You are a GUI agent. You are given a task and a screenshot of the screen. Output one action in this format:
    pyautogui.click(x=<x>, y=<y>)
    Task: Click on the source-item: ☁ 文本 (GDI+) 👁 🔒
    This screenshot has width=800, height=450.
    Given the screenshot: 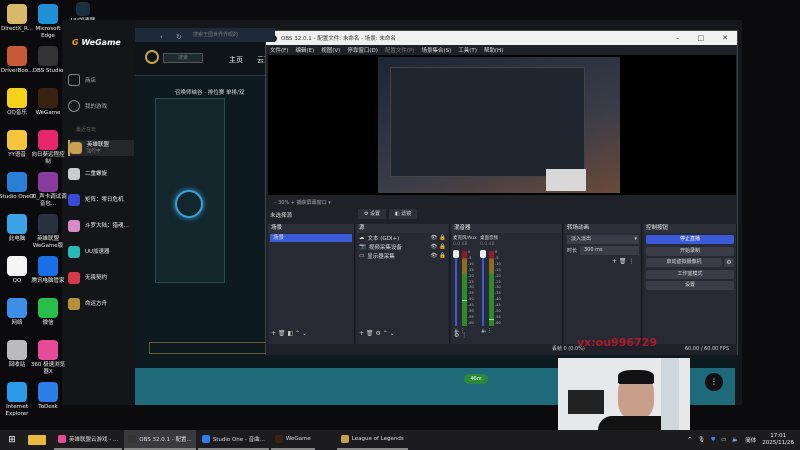 What is the action you would take?
    pyautogui.click(x=402, y=238)
    